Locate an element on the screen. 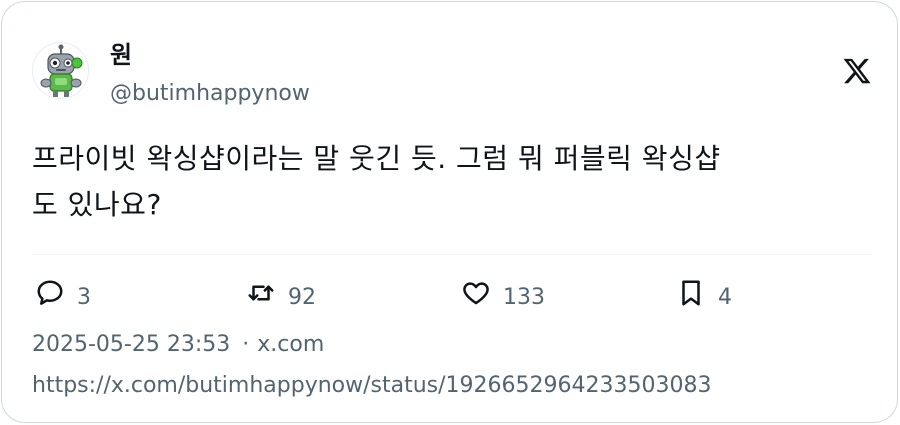  avatar is located at coordinates (60, 70).